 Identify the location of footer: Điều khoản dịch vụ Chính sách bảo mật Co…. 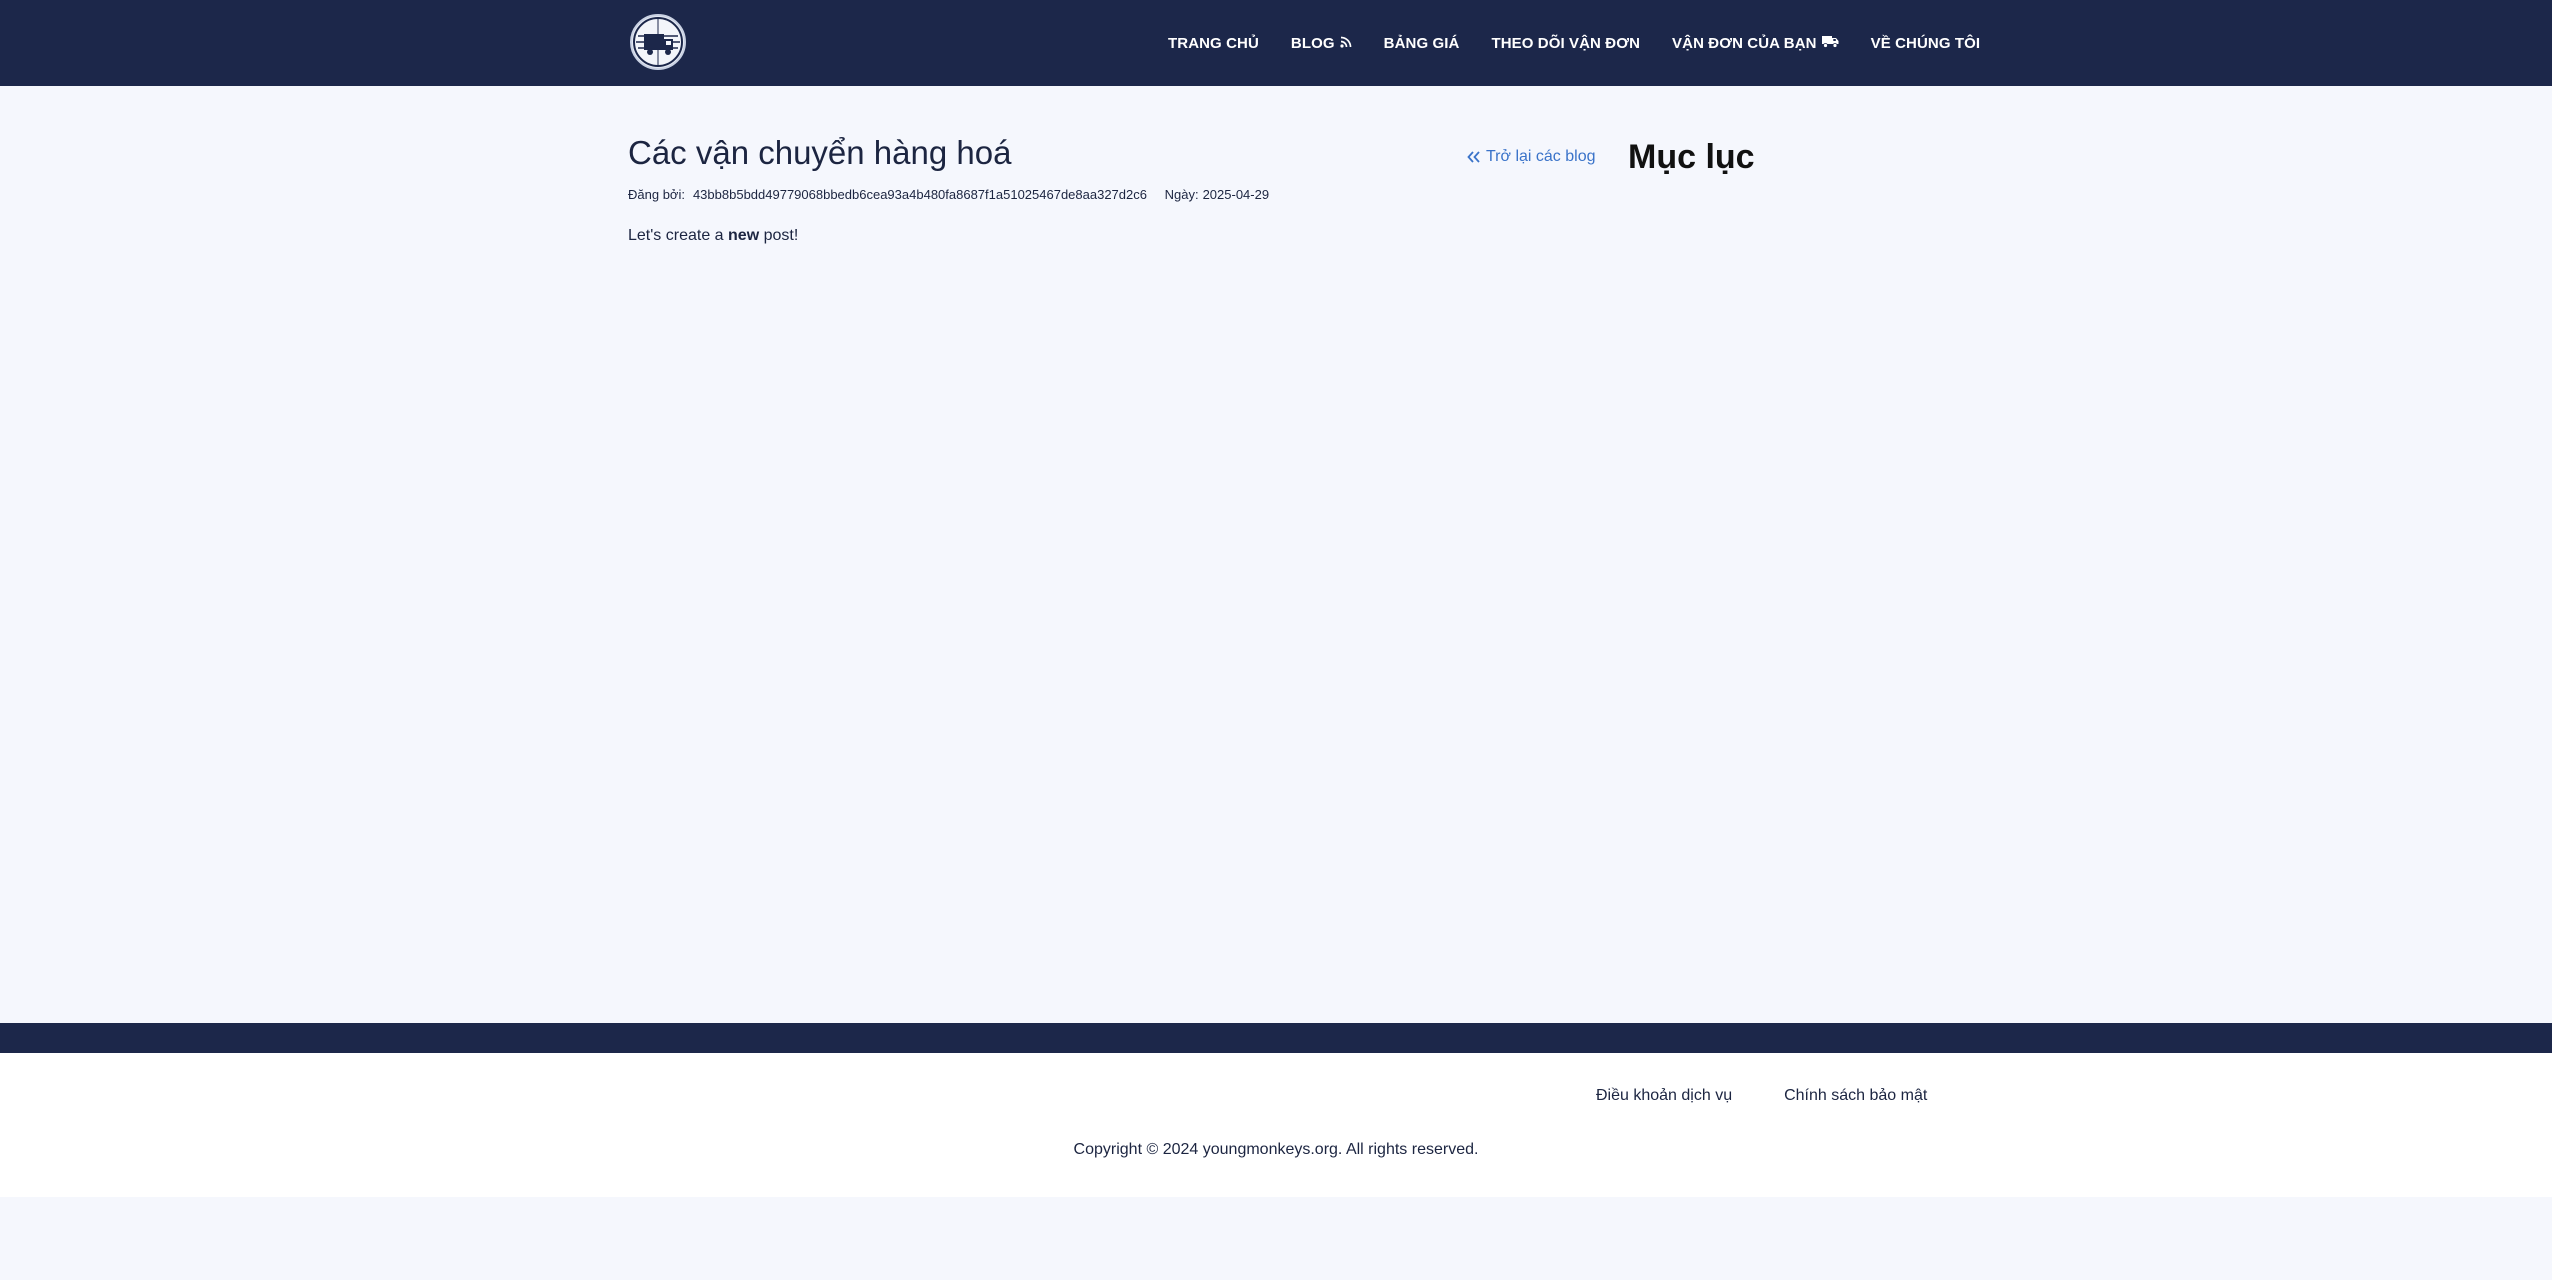
(1276, 1125).